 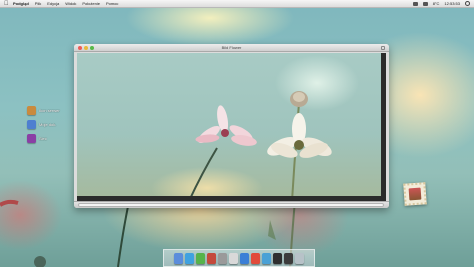 I want to click on safari-icon, so click(x=244, y=258).